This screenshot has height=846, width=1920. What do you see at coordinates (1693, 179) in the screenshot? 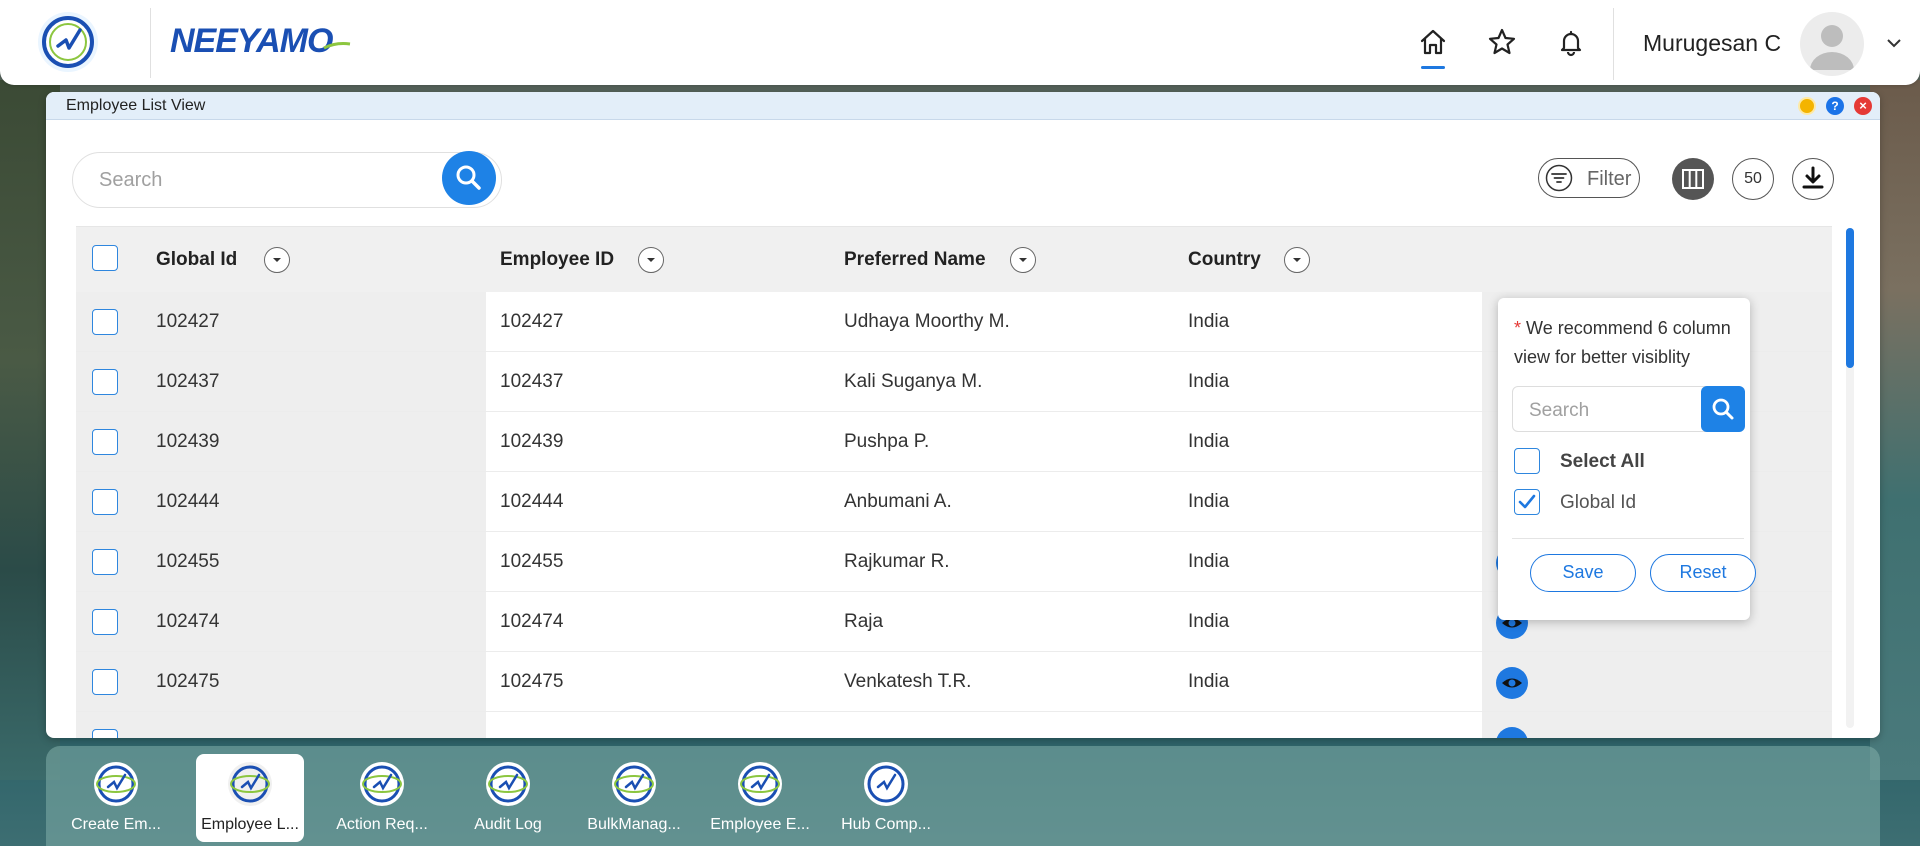
I see `columns-button` at bounding box center [1693, 179].